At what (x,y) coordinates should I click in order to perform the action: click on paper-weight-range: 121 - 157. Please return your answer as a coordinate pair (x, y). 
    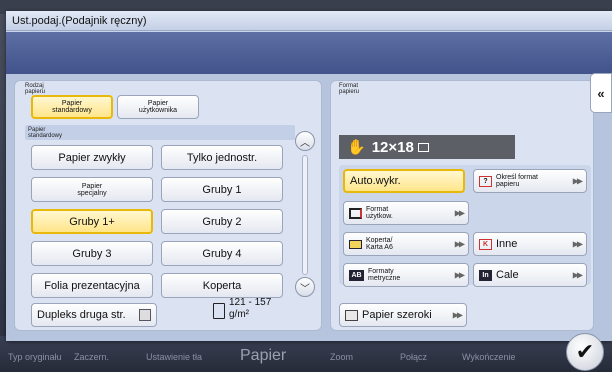
    Looking at the image, I should click on (250, 302).